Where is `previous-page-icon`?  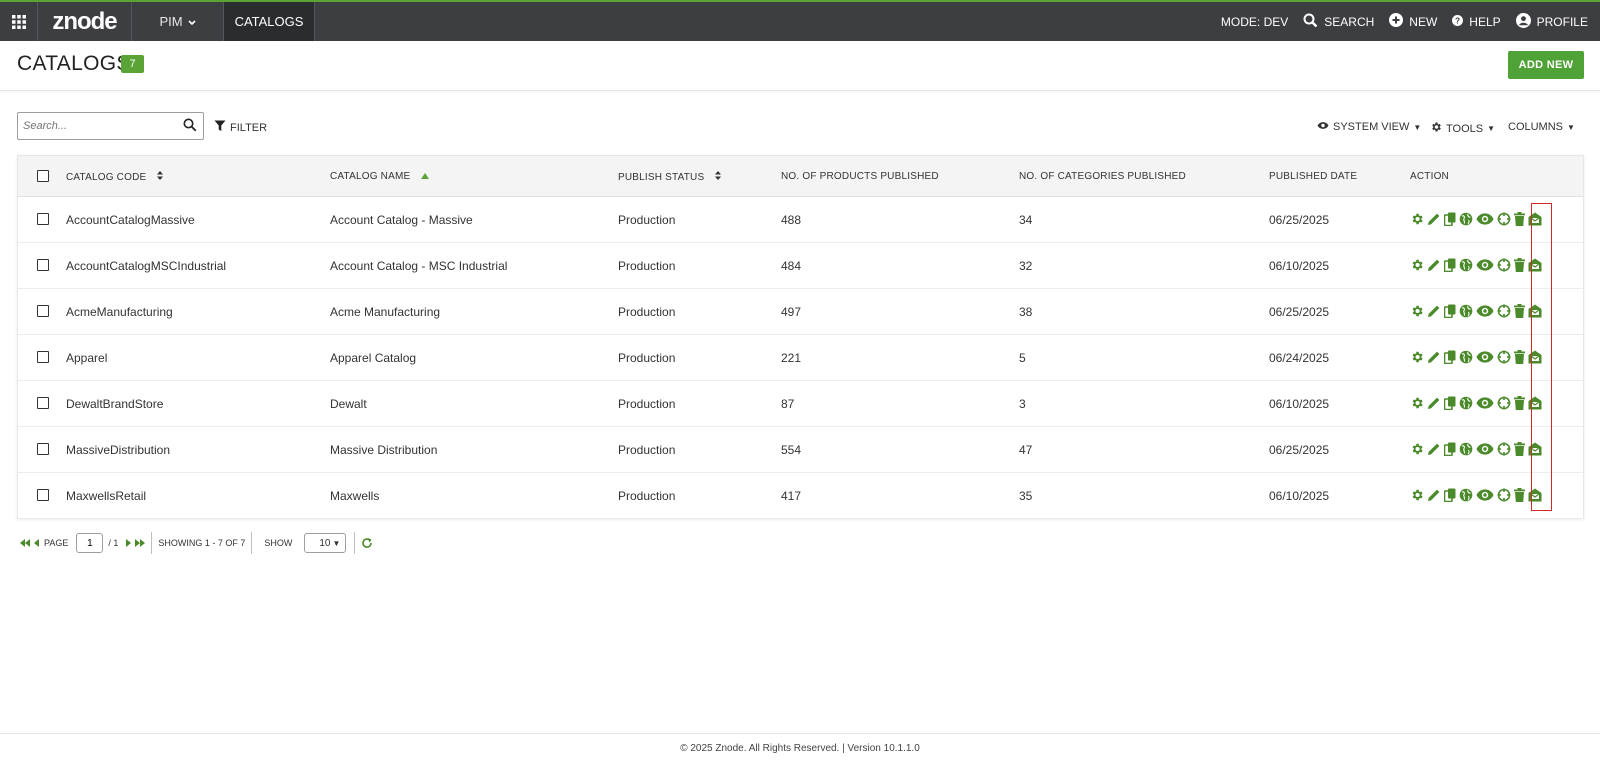
previous-page-icon is located at coordinates (36, 543).